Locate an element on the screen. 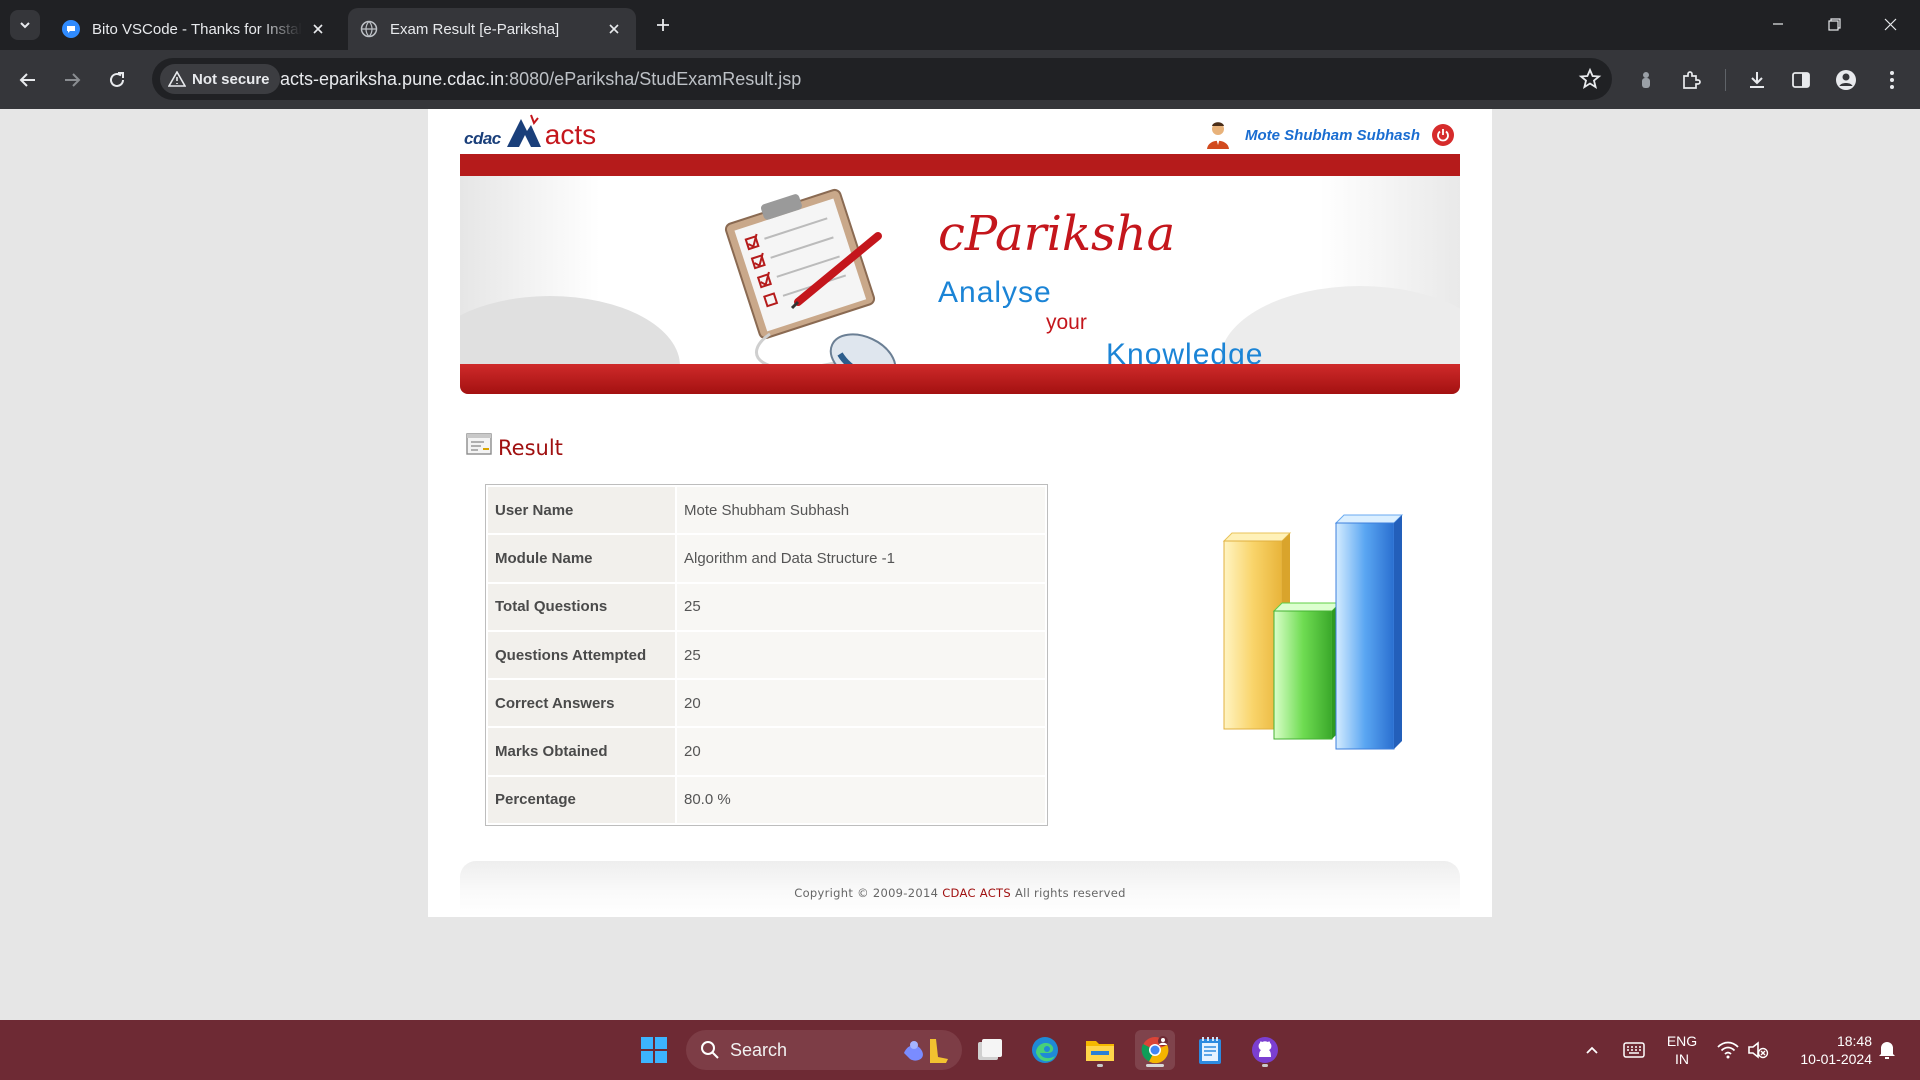 This screenshot has height=1080, width=1920. github-icon is located at coordinates (1265, 1050).